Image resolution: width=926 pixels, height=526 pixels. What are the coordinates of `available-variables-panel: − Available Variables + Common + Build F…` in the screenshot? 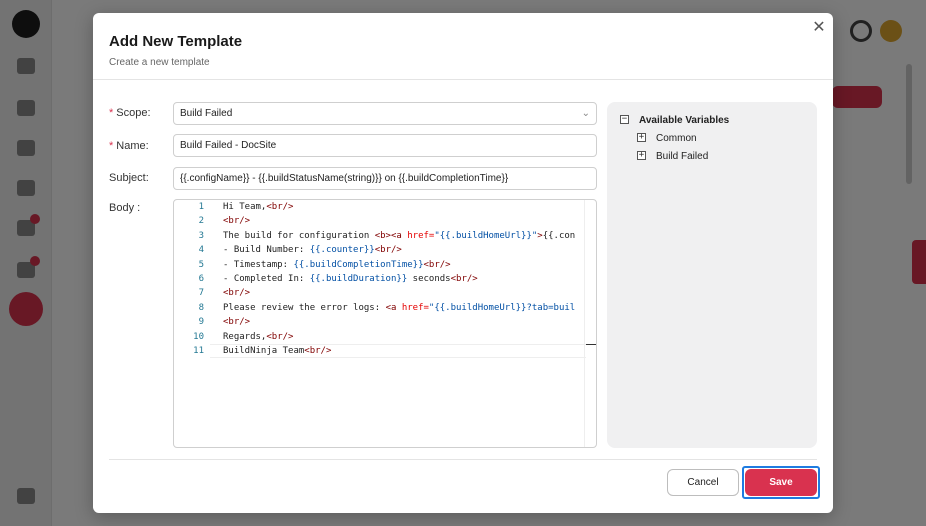 It's located at (712, 275).